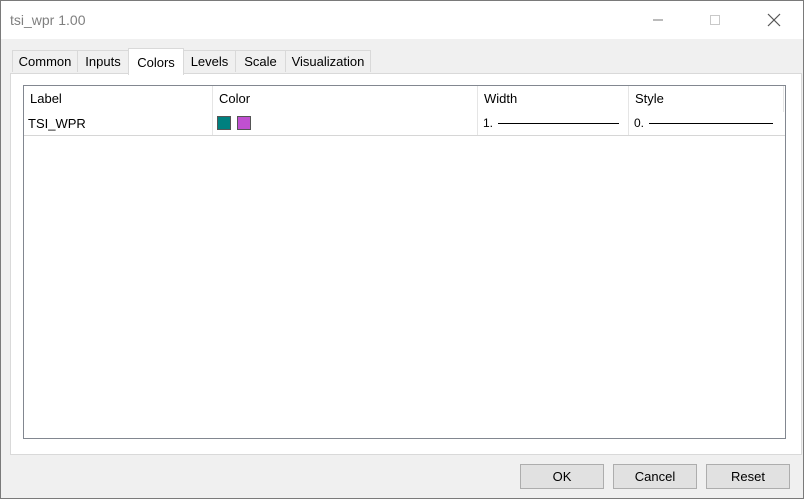 The width and height of the screenshot is (804, 499). I want to click on row-style-cell: 0., so click(706, 123).